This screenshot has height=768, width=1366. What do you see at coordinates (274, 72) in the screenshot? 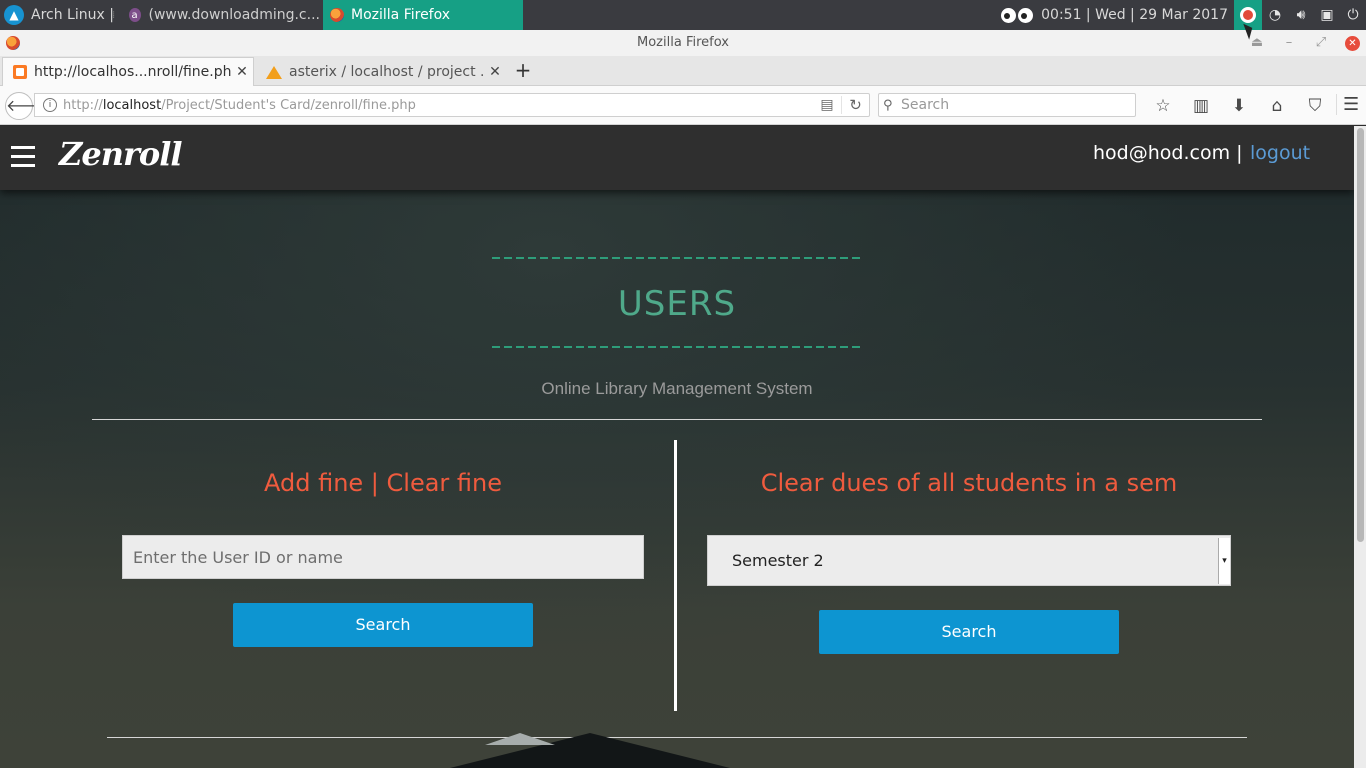
I see `phpmyadmin-icon` at bounding box center [274, 72].